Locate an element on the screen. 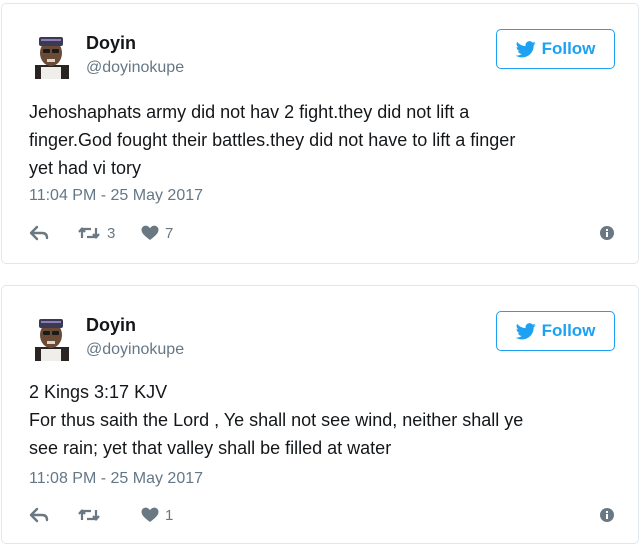 This screenshot has width=640, height=546. like-count: 1 is located at coordinates (169, 515).